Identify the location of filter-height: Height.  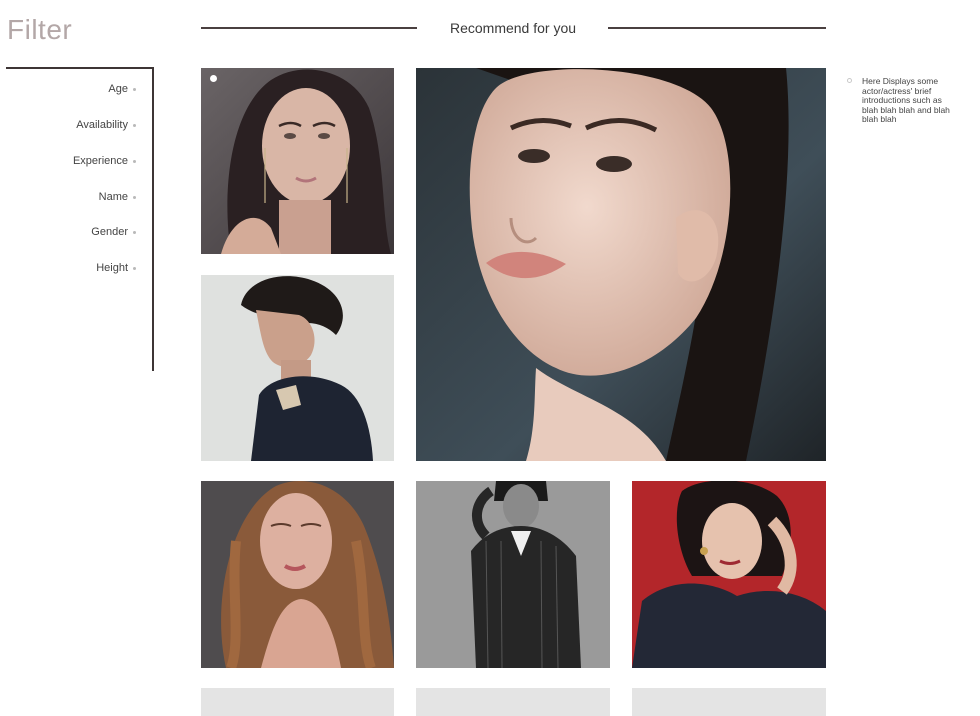
(116, 268).